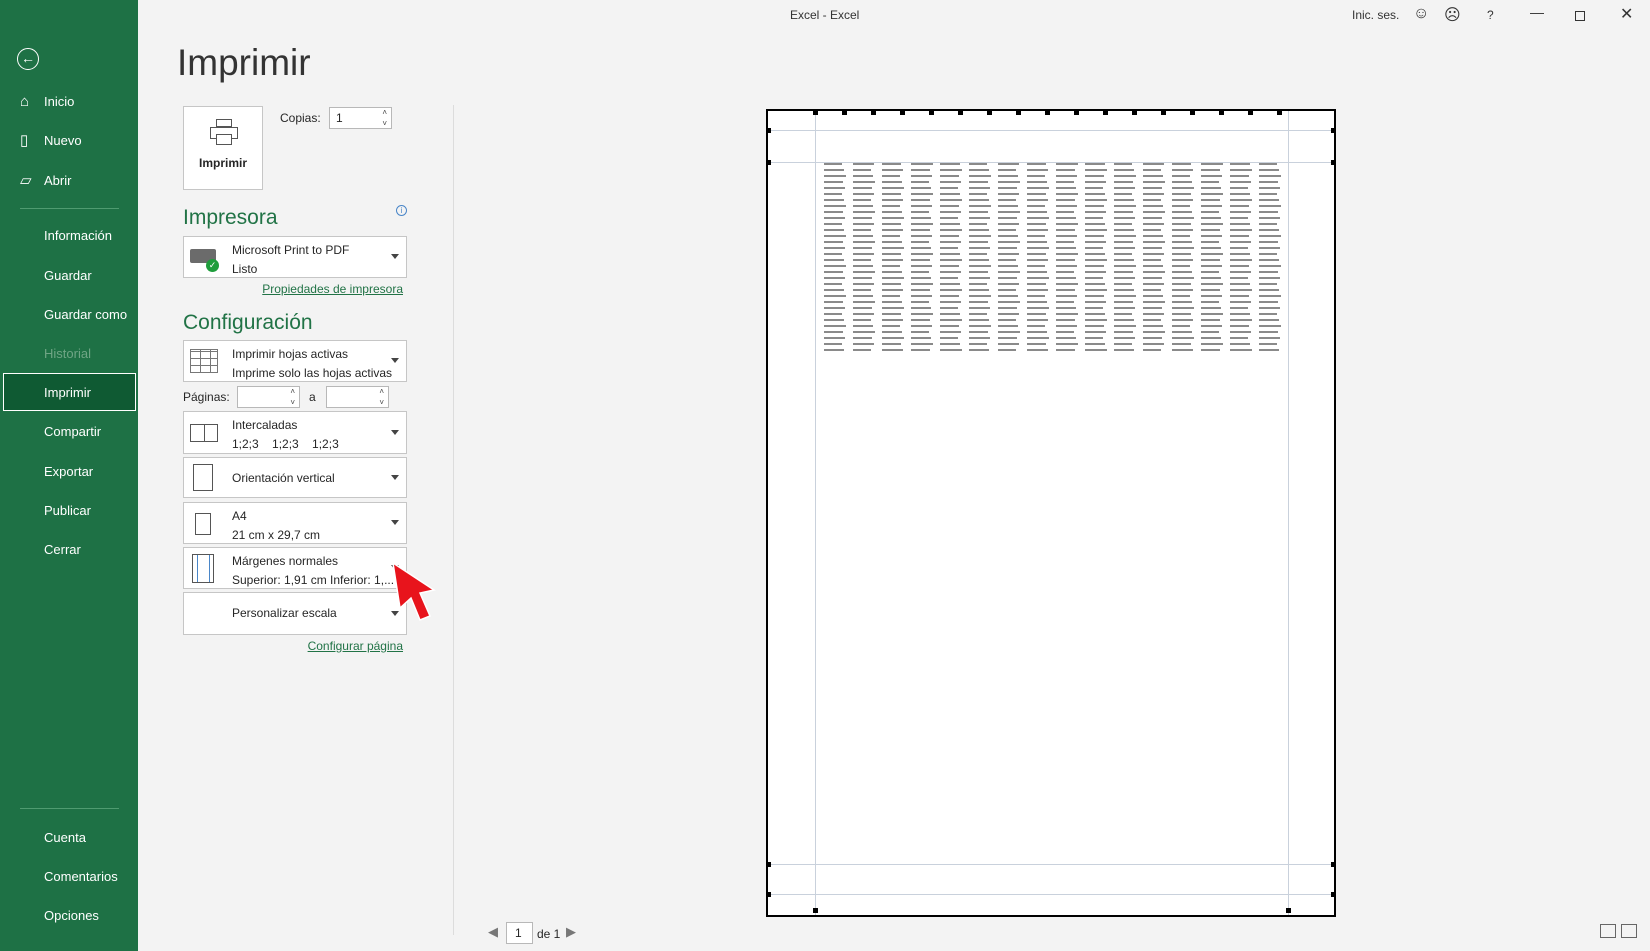 Image resolution: width=1650 pixels, height=951 pixels. What do you see at coordinates (69, 915) in the screenshot?
I see `sidebar-item-opciones: Opciones` at bounding box center [69, 915].